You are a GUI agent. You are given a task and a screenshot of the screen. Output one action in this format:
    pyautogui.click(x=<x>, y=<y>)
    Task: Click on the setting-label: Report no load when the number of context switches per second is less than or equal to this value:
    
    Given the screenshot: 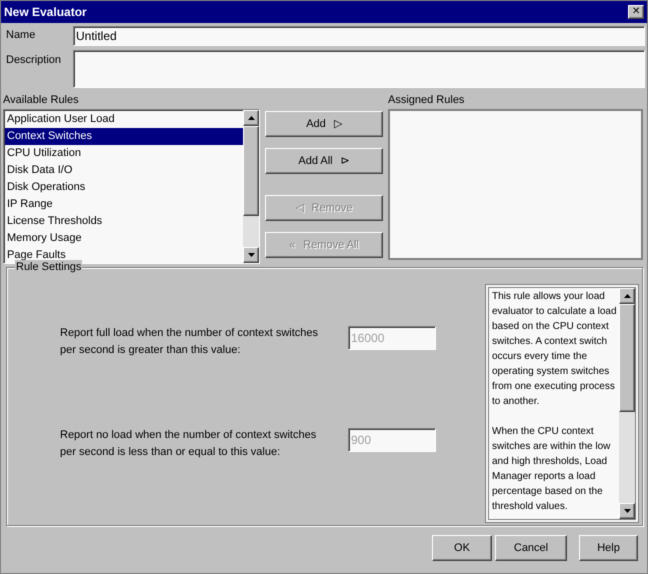 What is the action you would take?
    pyautogui.click(x=189, y=444)
    